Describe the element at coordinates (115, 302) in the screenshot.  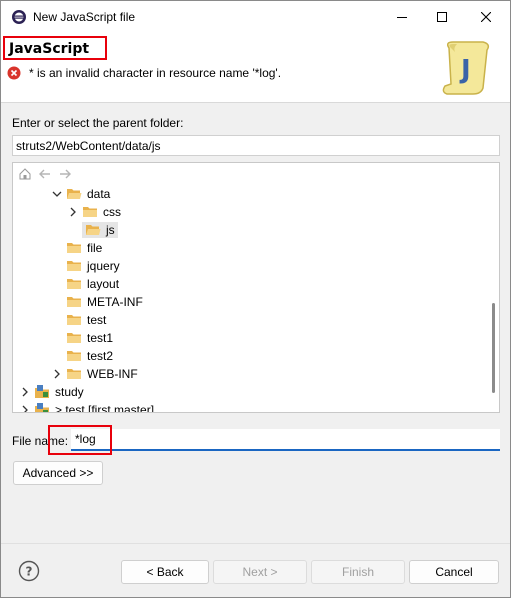
I see `tree-item-label: META-INF` at that location.